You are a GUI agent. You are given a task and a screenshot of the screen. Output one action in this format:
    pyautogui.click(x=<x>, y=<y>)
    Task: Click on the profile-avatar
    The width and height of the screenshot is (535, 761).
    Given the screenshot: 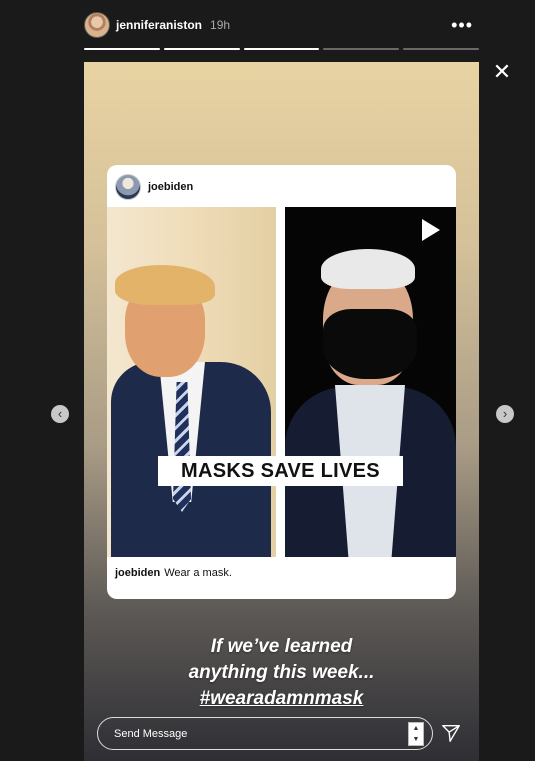 What is the action you would take?
    pyautogui.click(x=97, y=25)
    